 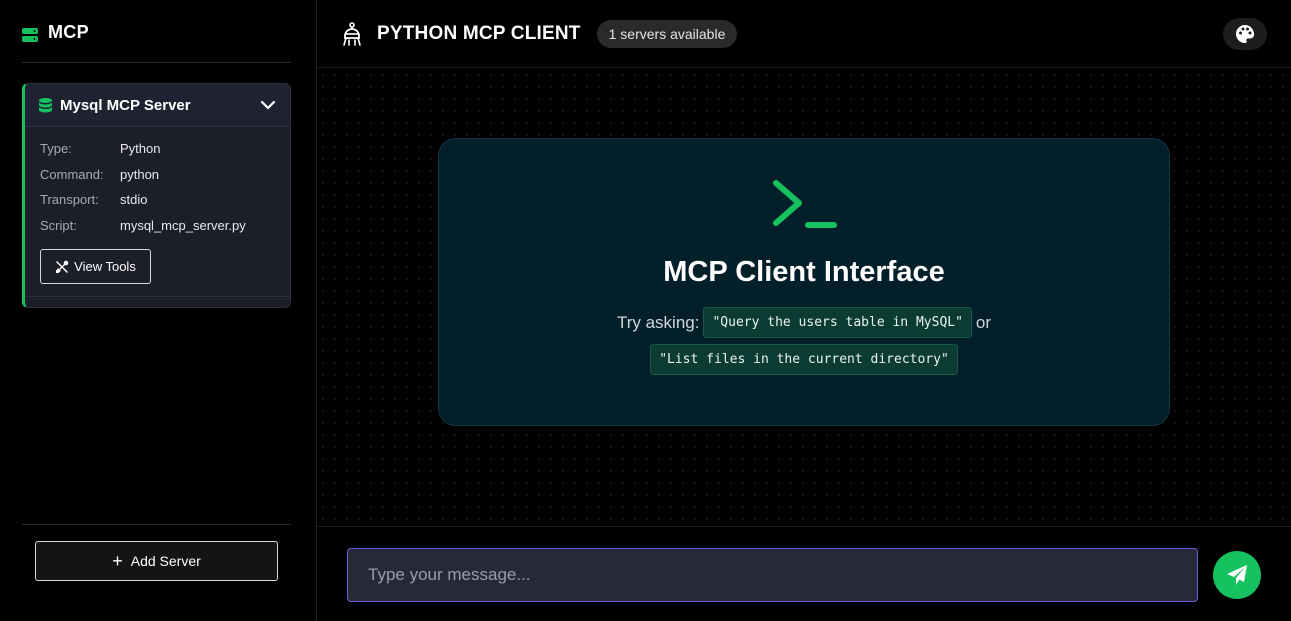 I want to click on plus-icon: +, so click(x=117, y=561).